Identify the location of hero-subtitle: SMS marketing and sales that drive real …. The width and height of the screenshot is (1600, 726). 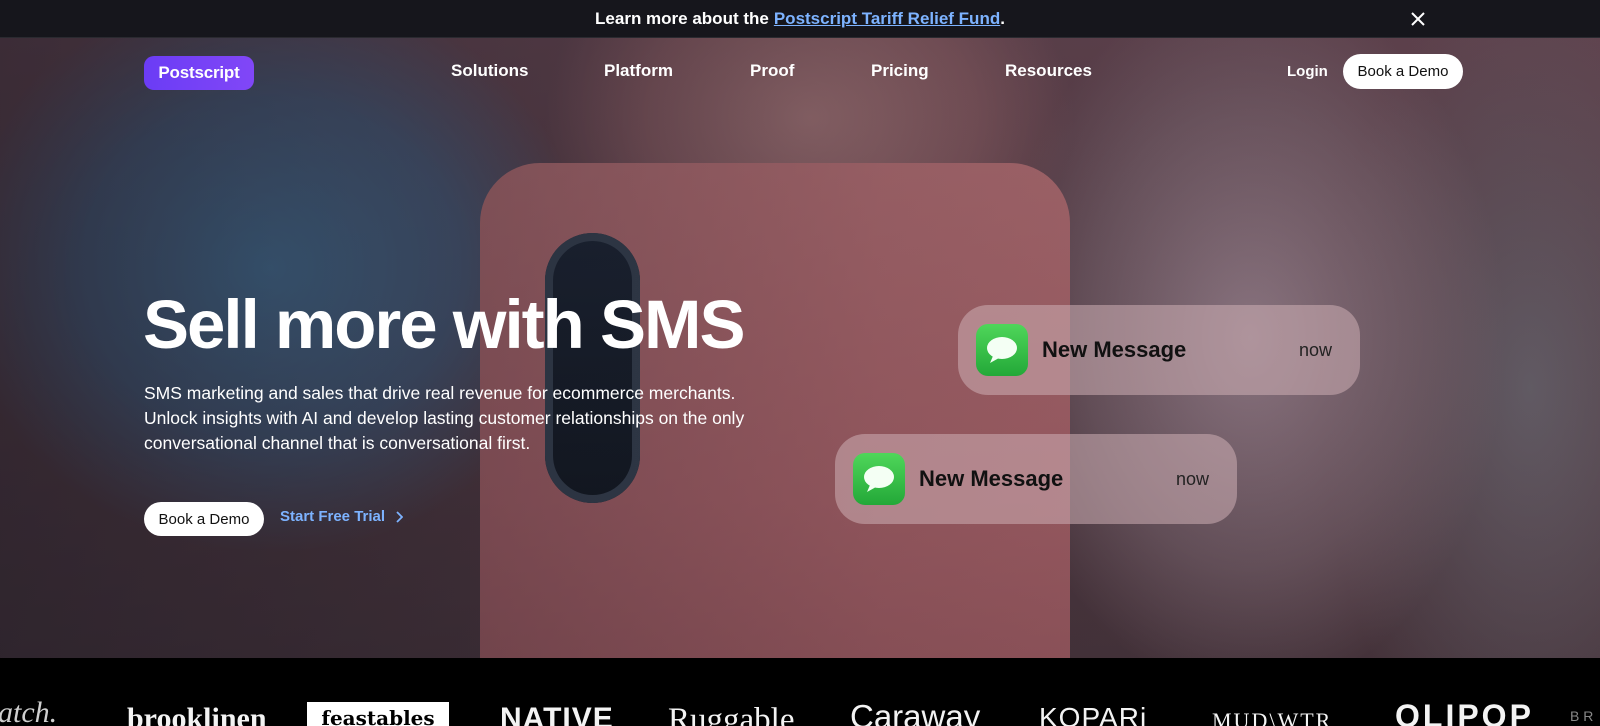
(444, 418).